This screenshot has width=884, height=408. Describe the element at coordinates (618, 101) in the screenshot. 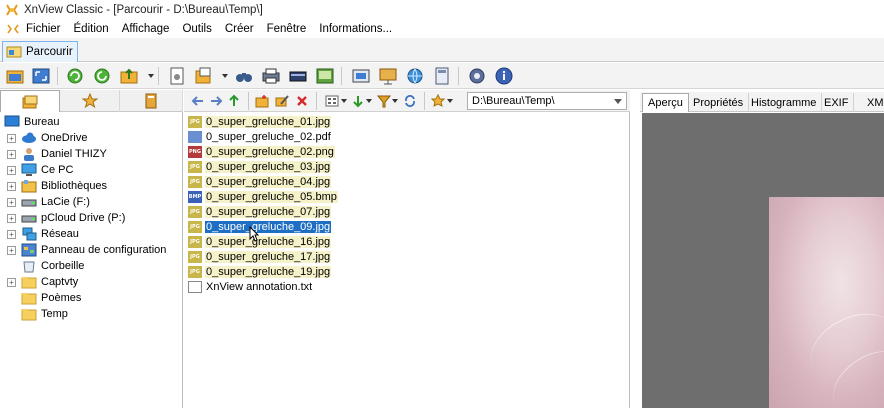

I see `path-dropdown-arrow` at that location.